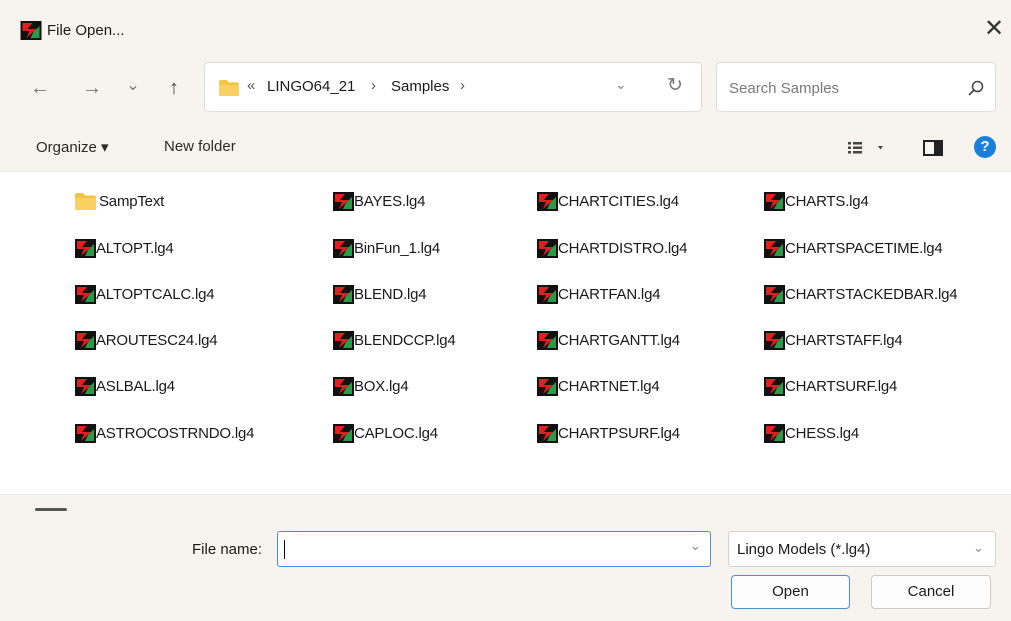  What do you see at coordinates (145, 294) in the screenshot?
I see `file-item: ALTOPTCALC.lg4` at bounding box center [145, 294].